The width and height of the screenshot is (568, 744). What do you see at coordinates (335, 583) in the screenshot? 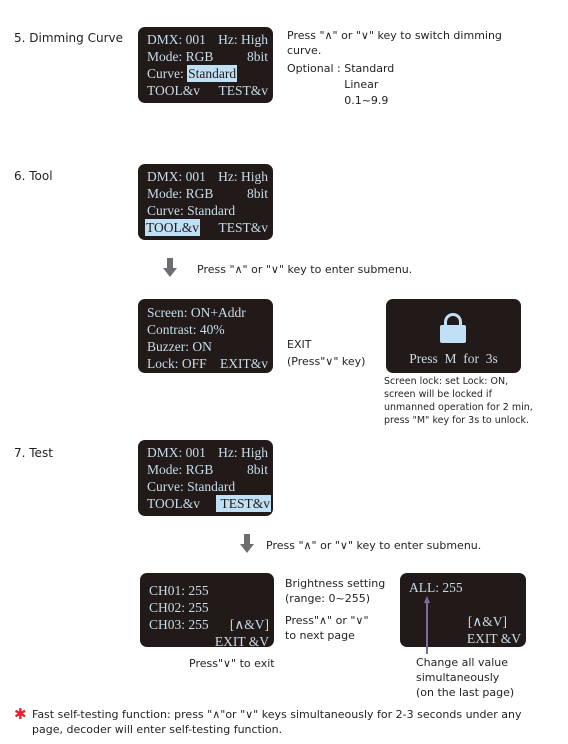
I see `brightness-note-line: Brightness setting` at bounding box center [335, 583].